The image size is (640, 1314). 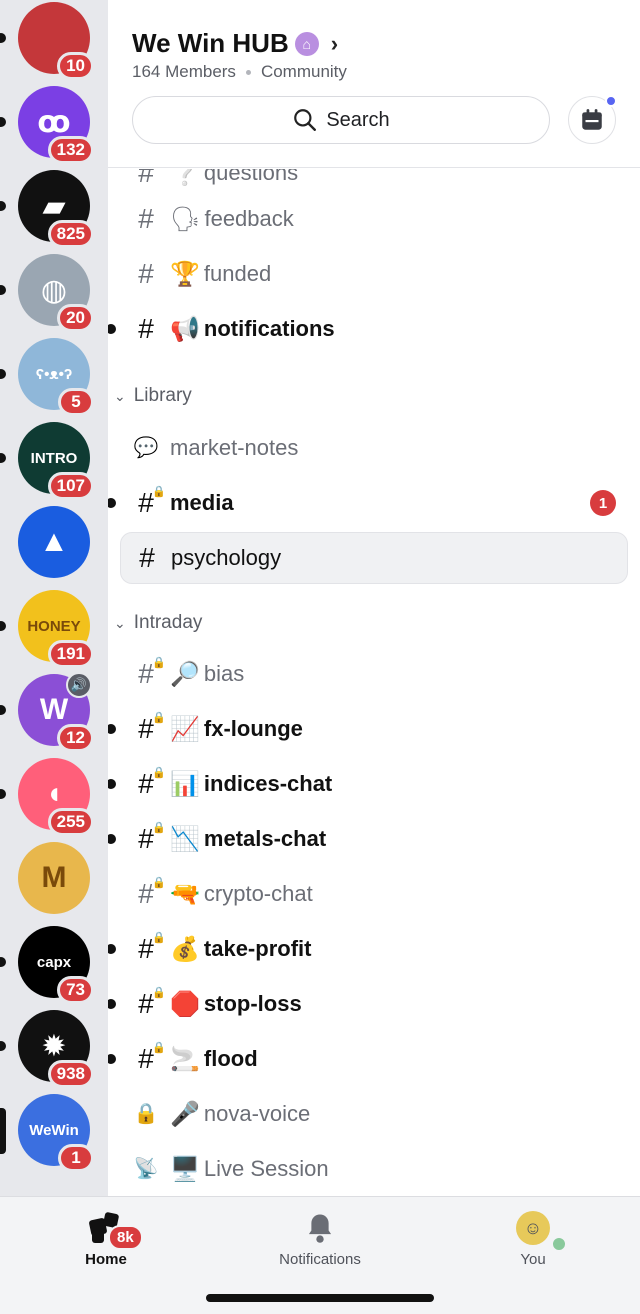 I want to click on channel-emoji: 🏆, so click(x=185, y=274).